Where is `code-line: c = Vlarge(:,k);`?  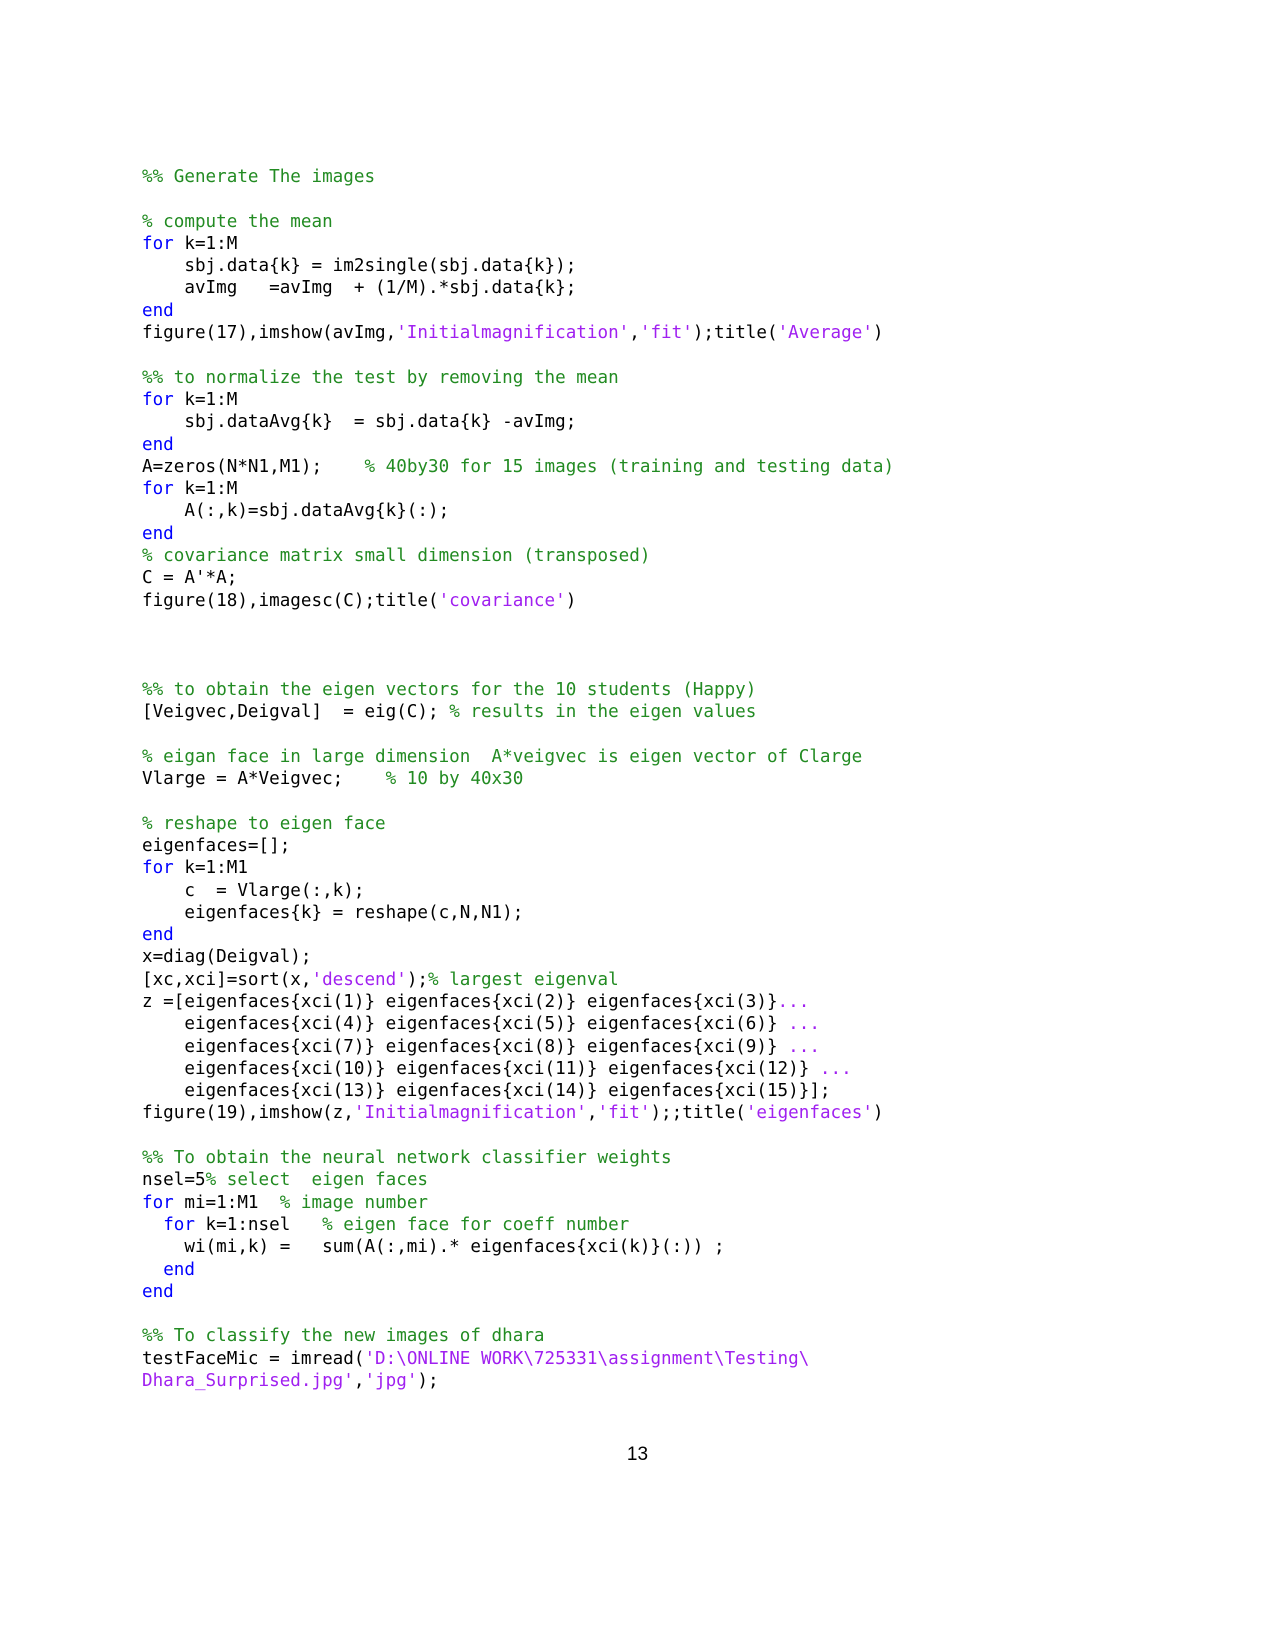 code-line: c = Vlarge(:,k); is located at coordinates (642, 891).